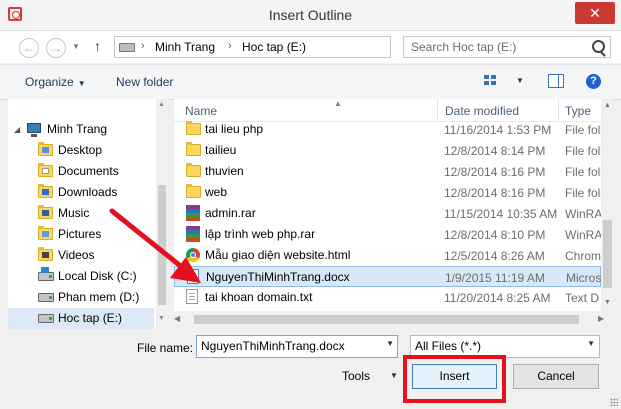 The height and width of the screenshot is (409, 621). What do you see at coordinates (49, 82) in the screenshot?
I see `organize-label: Organize` at bounding box center [49, 82].